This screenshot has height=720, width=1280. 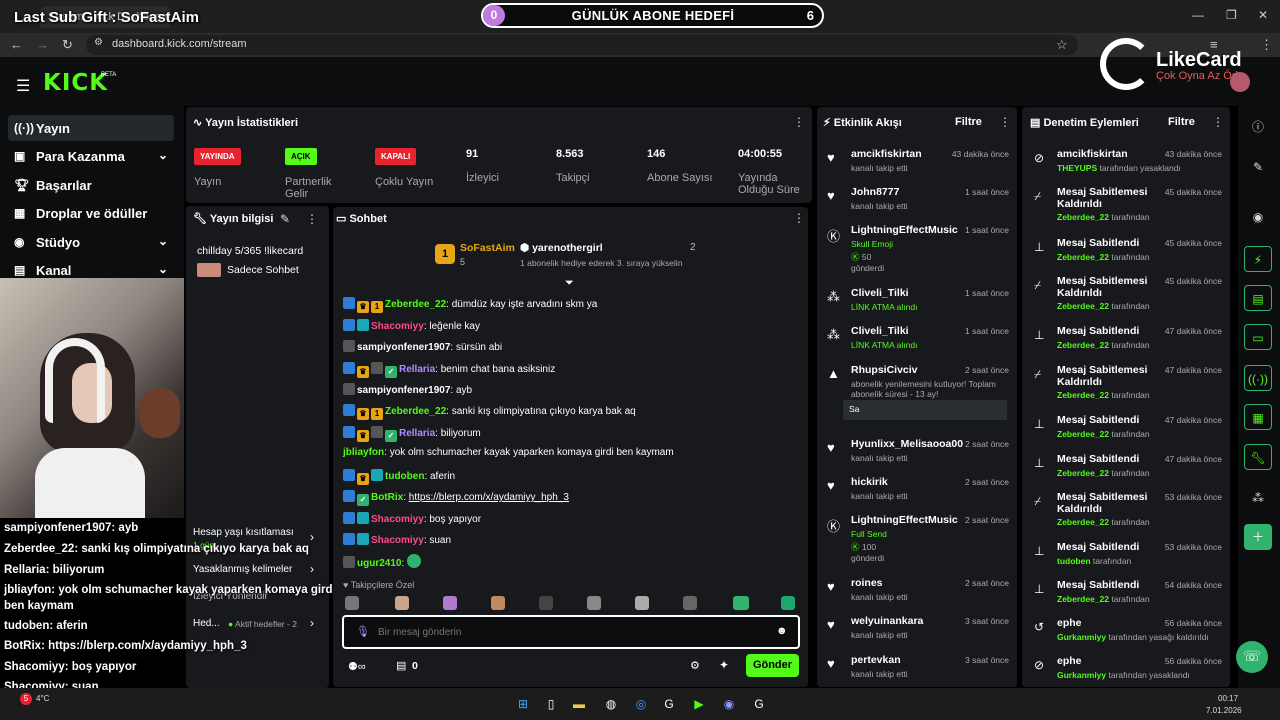 I want to click on wrench-icon: 🔧︎, so click(x=1258, y=457).